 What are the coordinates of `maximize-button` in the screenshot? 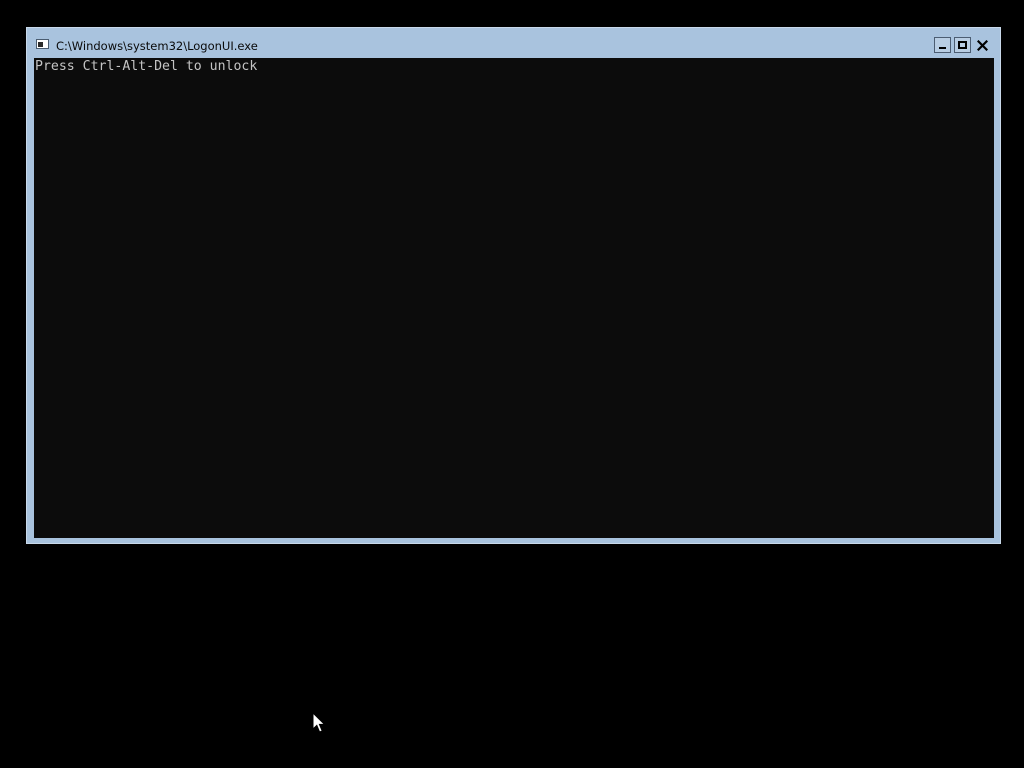 It's located at (962, 45).